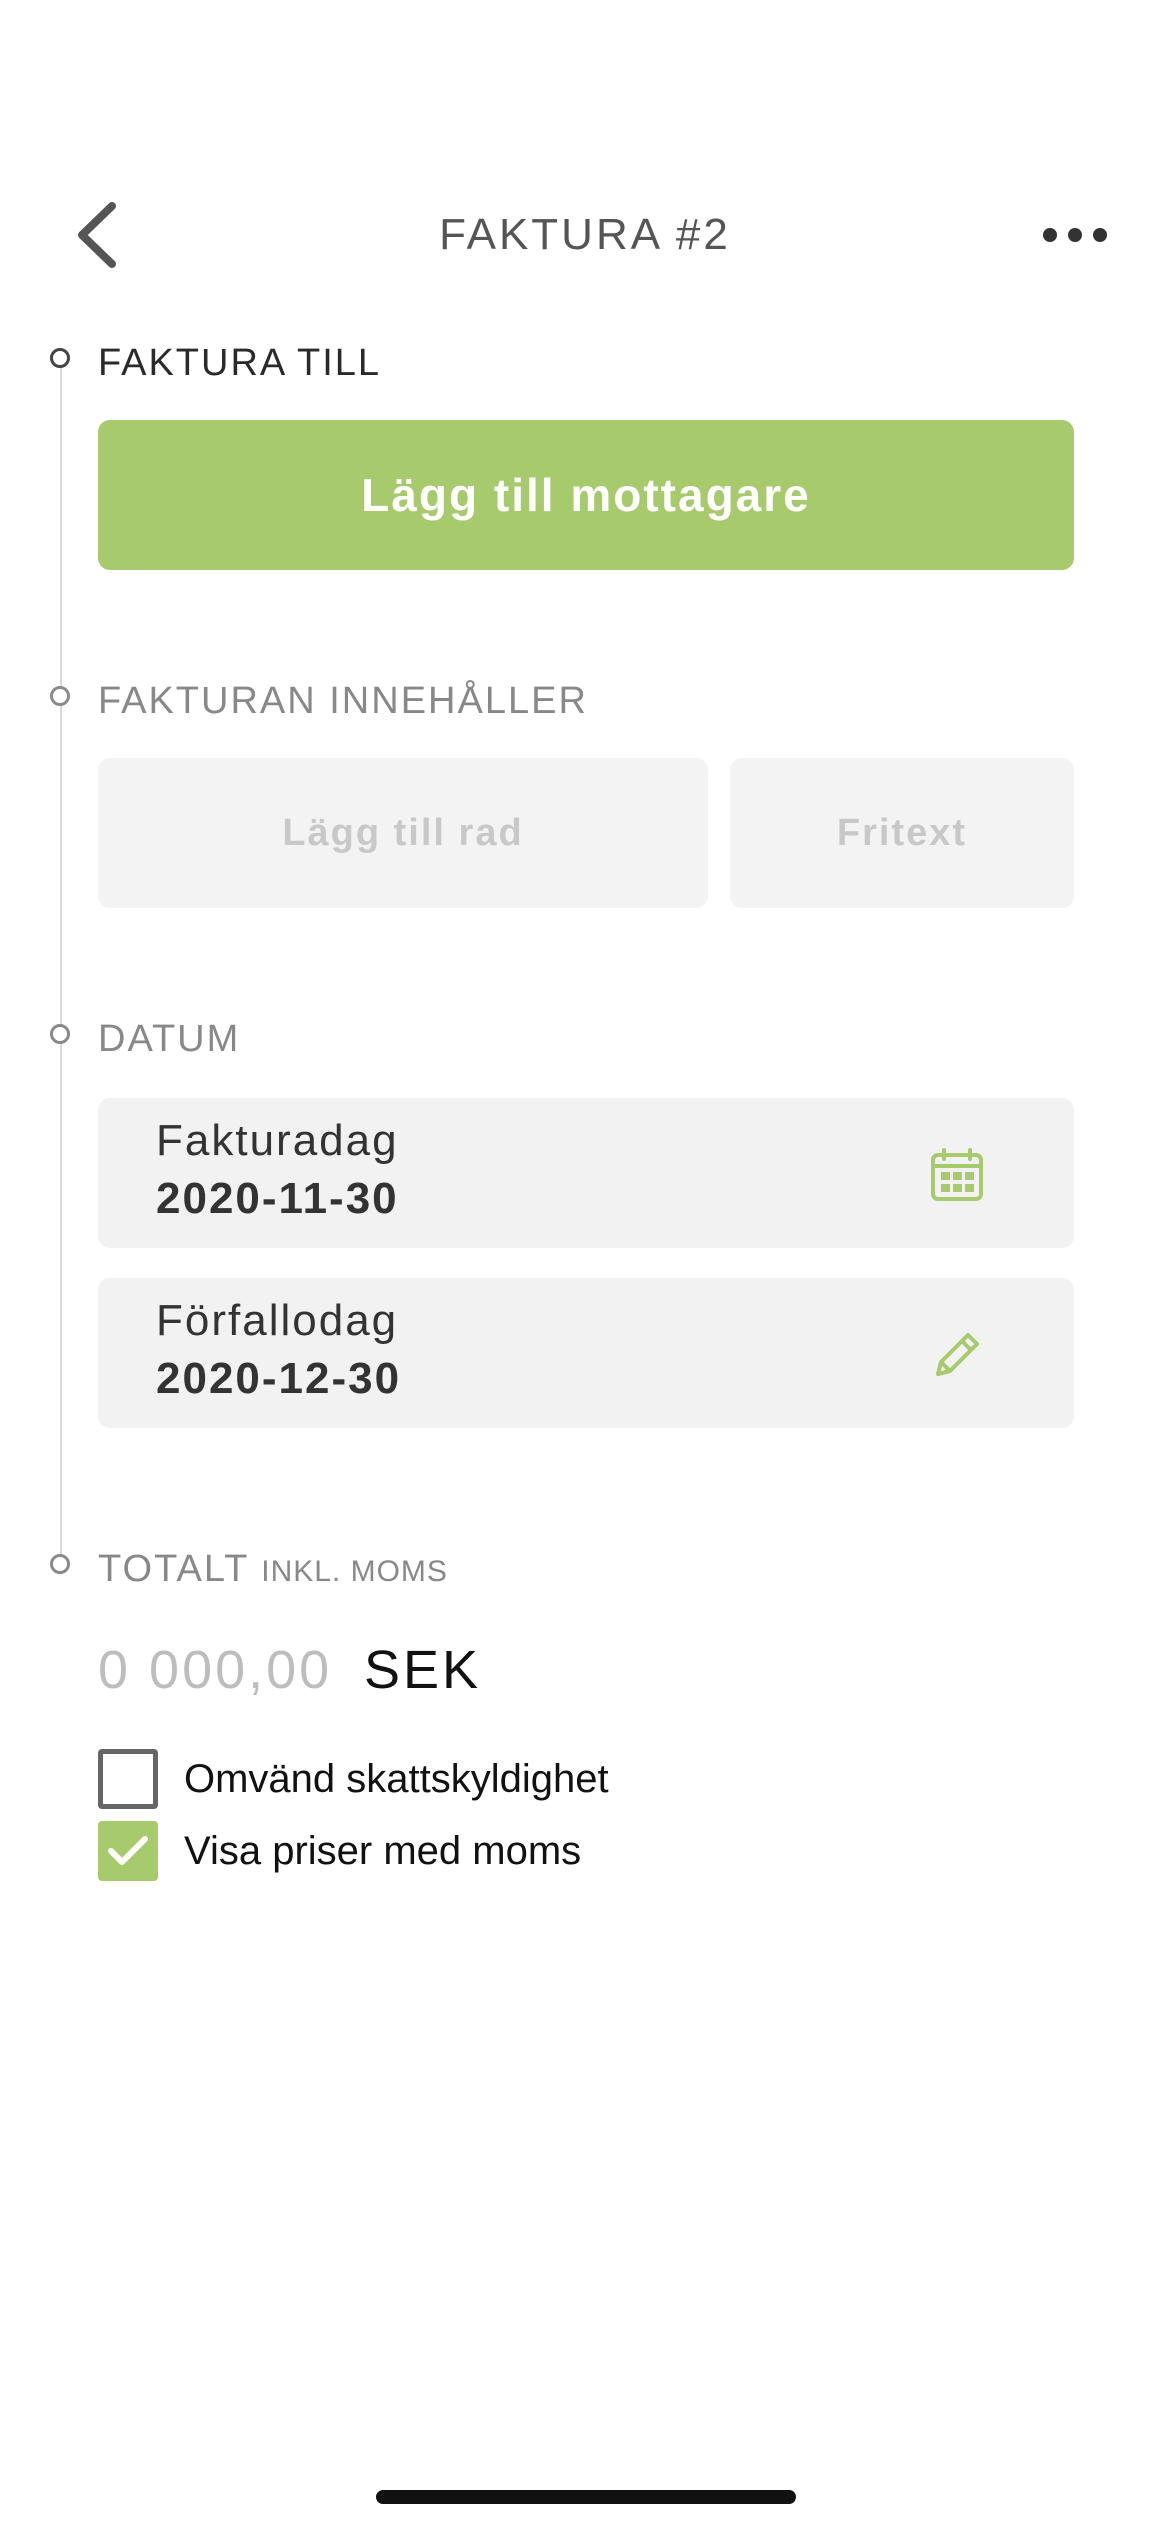 This screenshot has width=1170, height=2532. I want to click on free-text-label: Fritext, so click(902, 832).